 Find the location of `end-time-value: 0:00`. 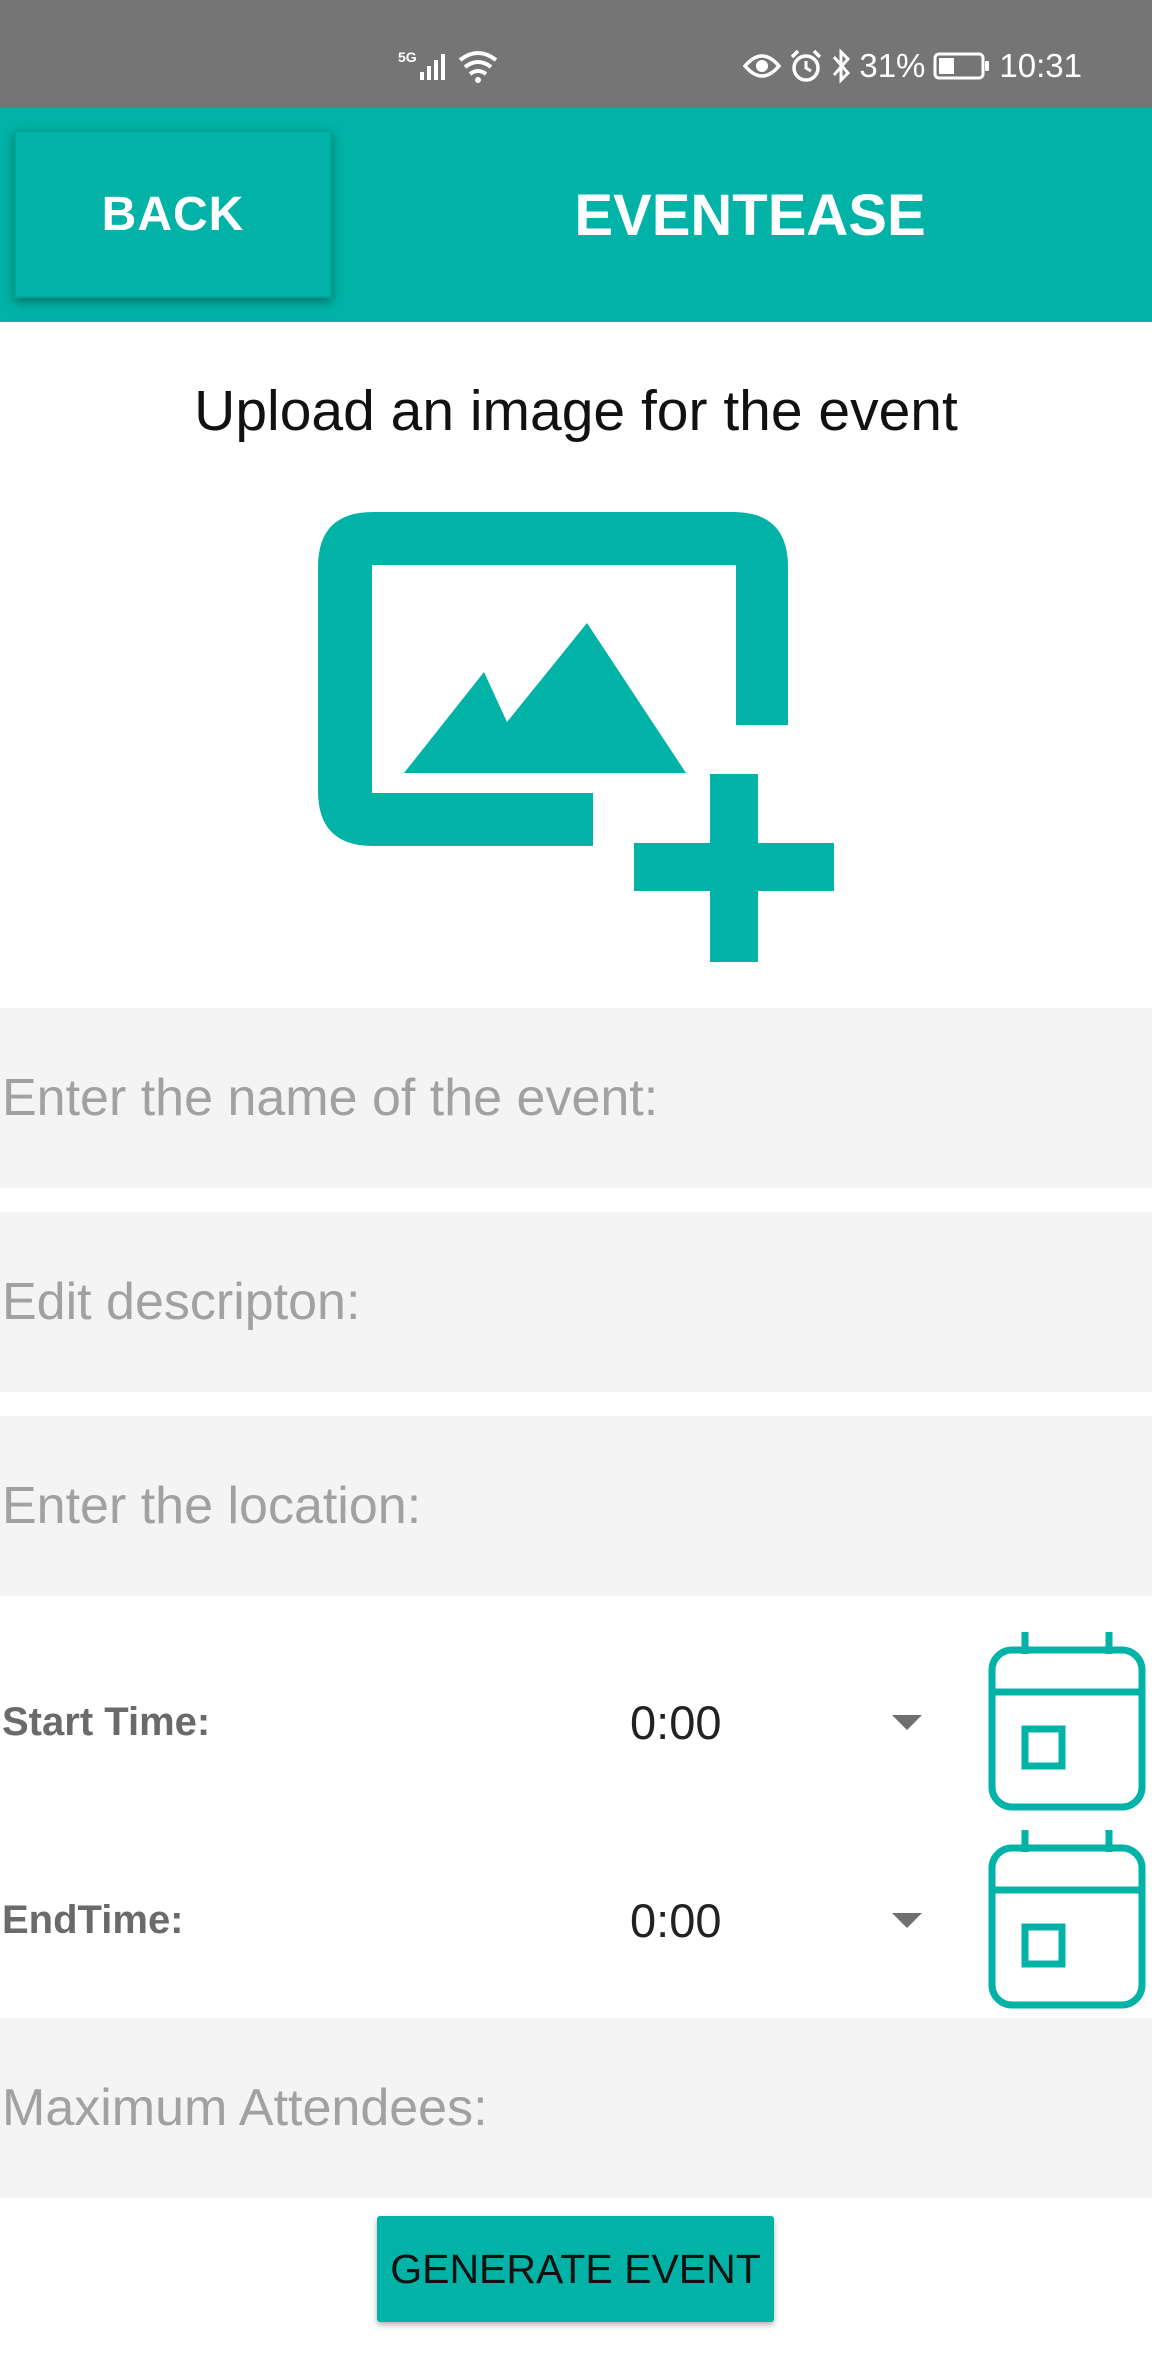

end-time-value: 0:00 is located at coordinates (676, 1920).